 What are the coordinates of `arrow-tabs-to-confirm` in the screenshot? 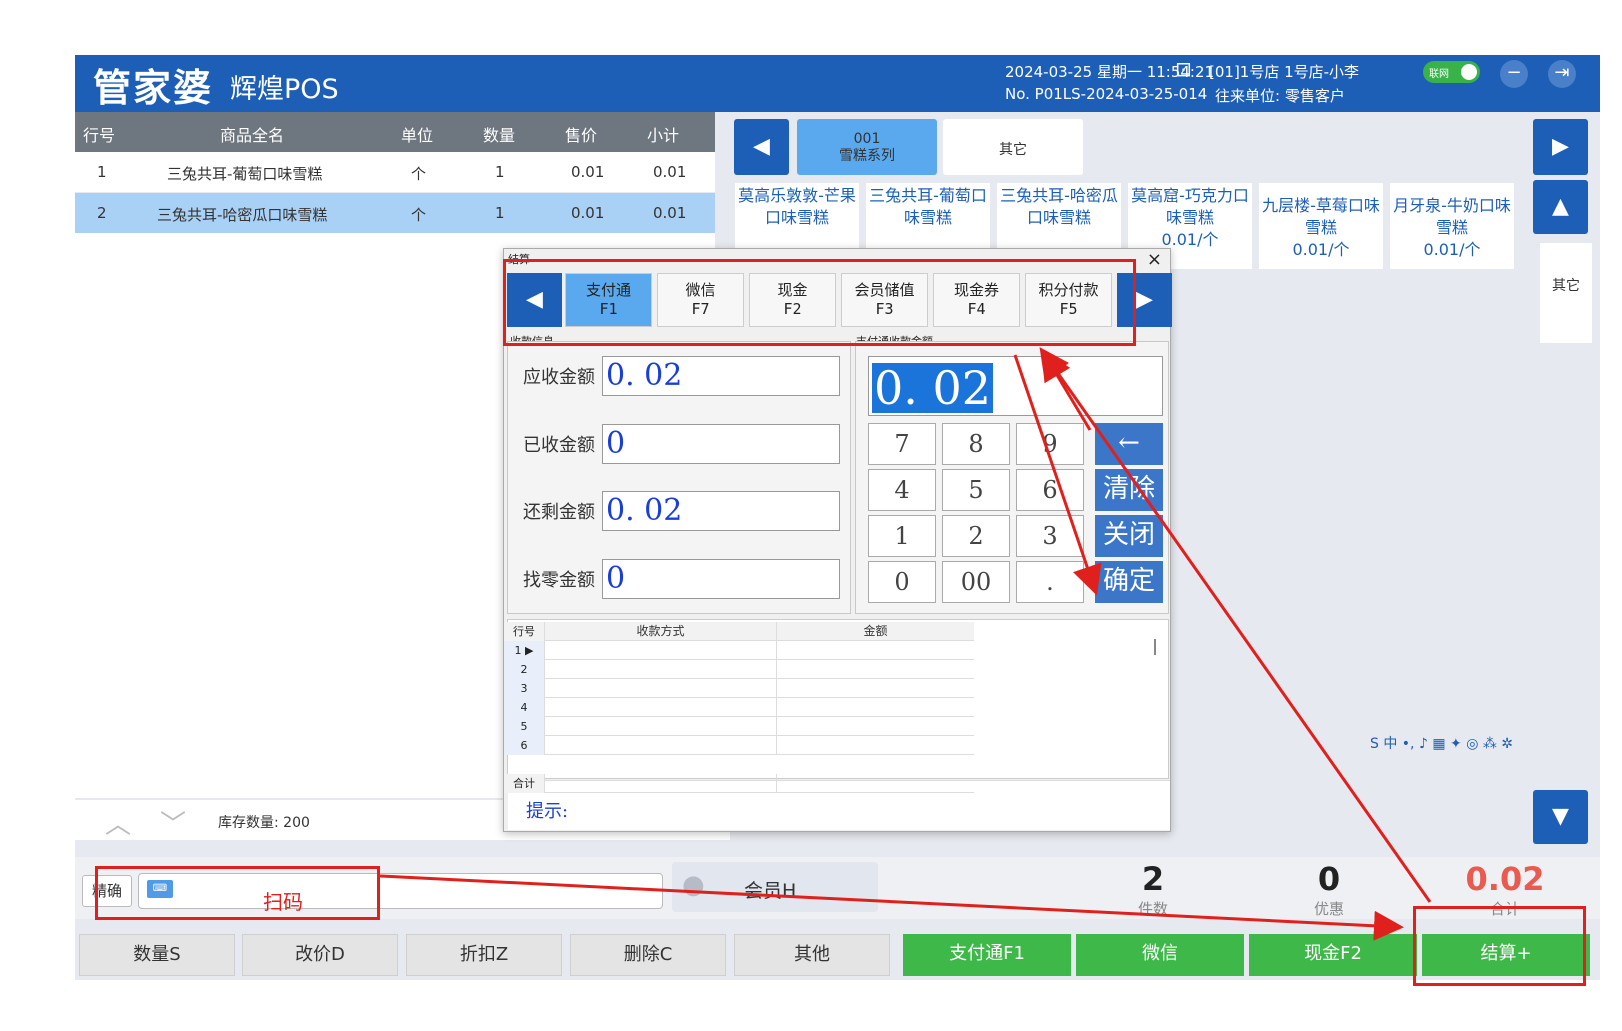 It's located at (1057, 475).